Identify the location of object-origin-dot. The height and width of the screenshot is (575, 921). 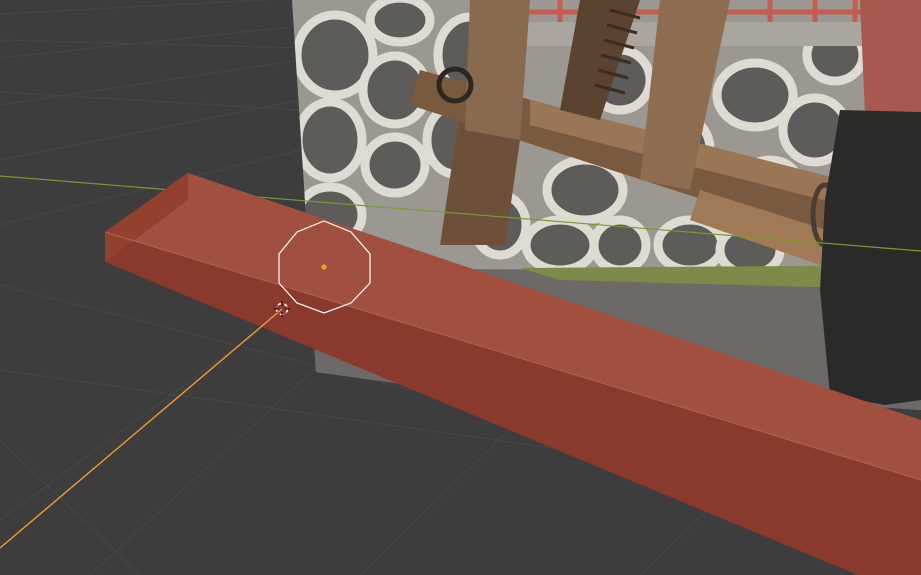
(324, 267).